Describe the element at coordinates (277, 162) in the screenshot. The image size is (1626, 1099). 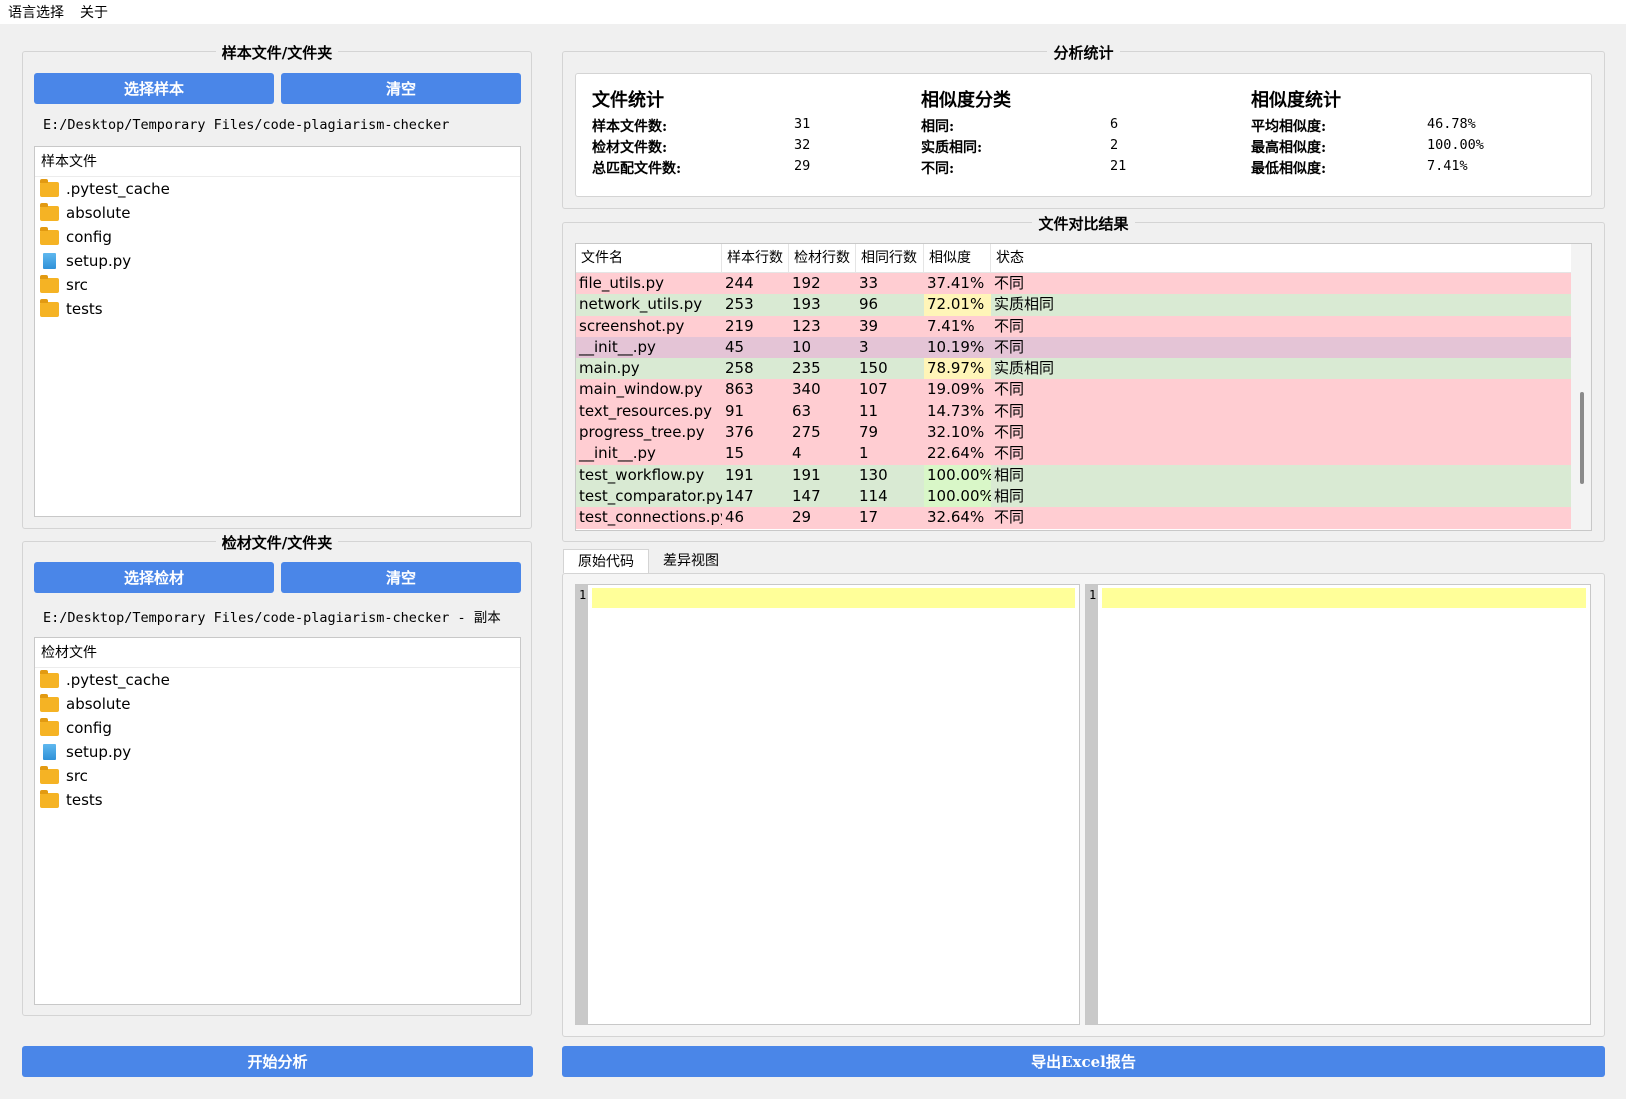
I see `sample-tree-header: 样本文件` at that location.